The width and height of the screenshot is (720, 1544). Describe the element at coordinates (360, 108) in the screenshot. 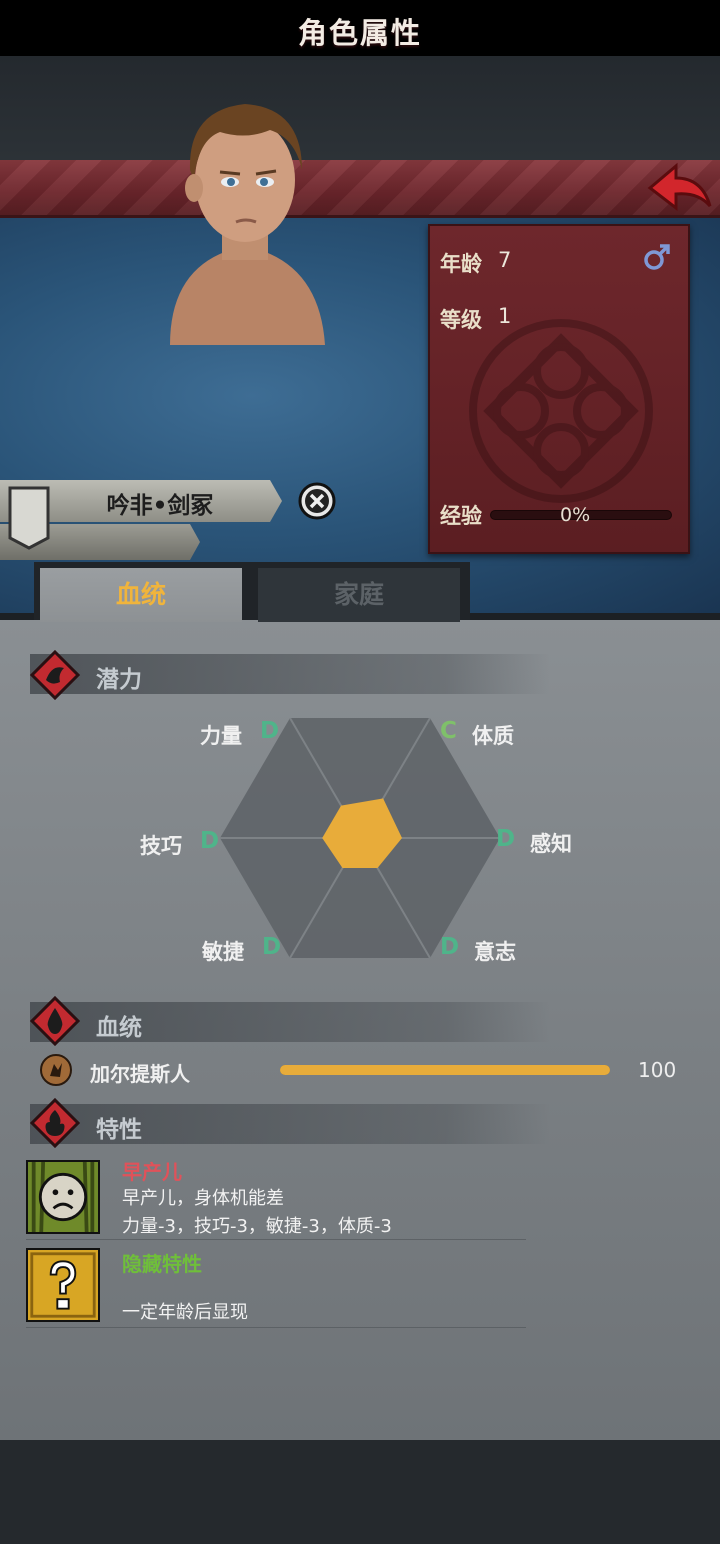

I see `backdrop` at that location.